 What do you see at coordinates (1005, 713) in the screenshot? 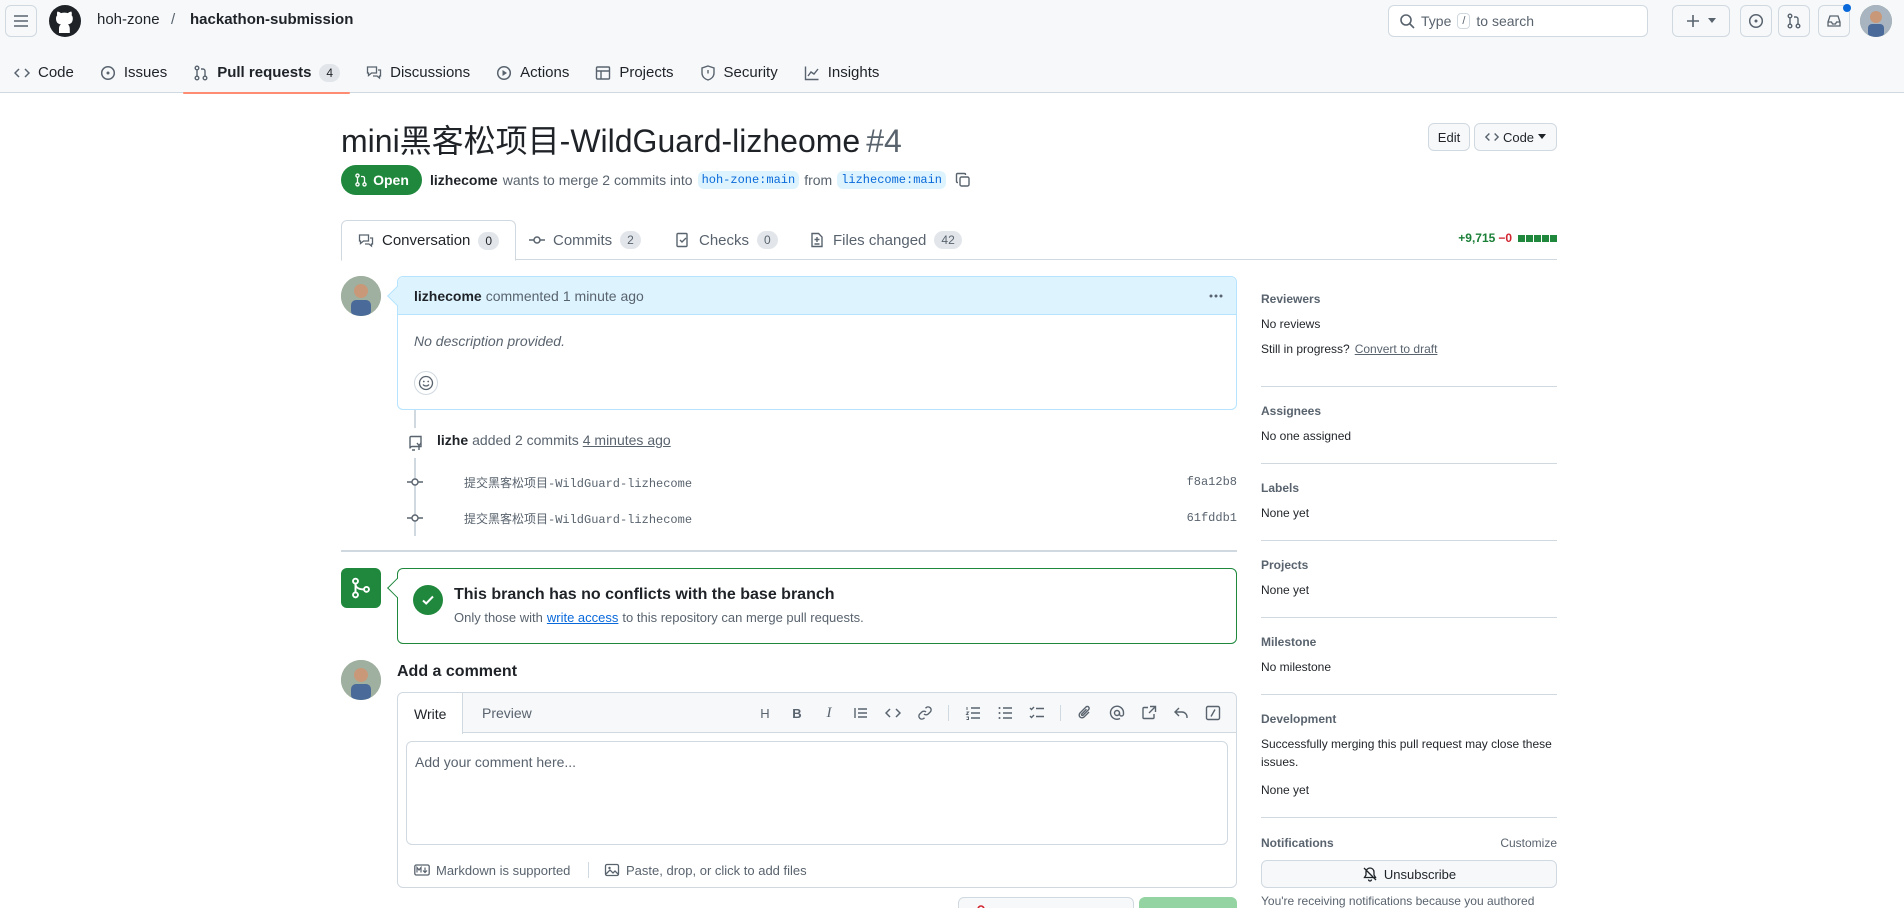
I see `unordered-list-icon` at bounding box center [1005, 713].